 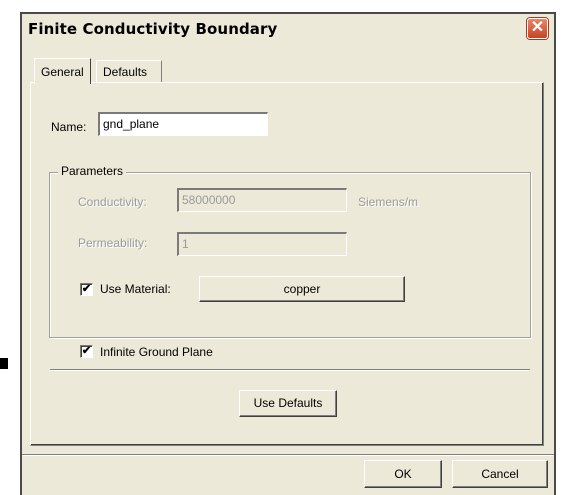 What do you see at coordinates (290, 370) in the screenshot?
I see `separator` at bounding box center [290, 370].